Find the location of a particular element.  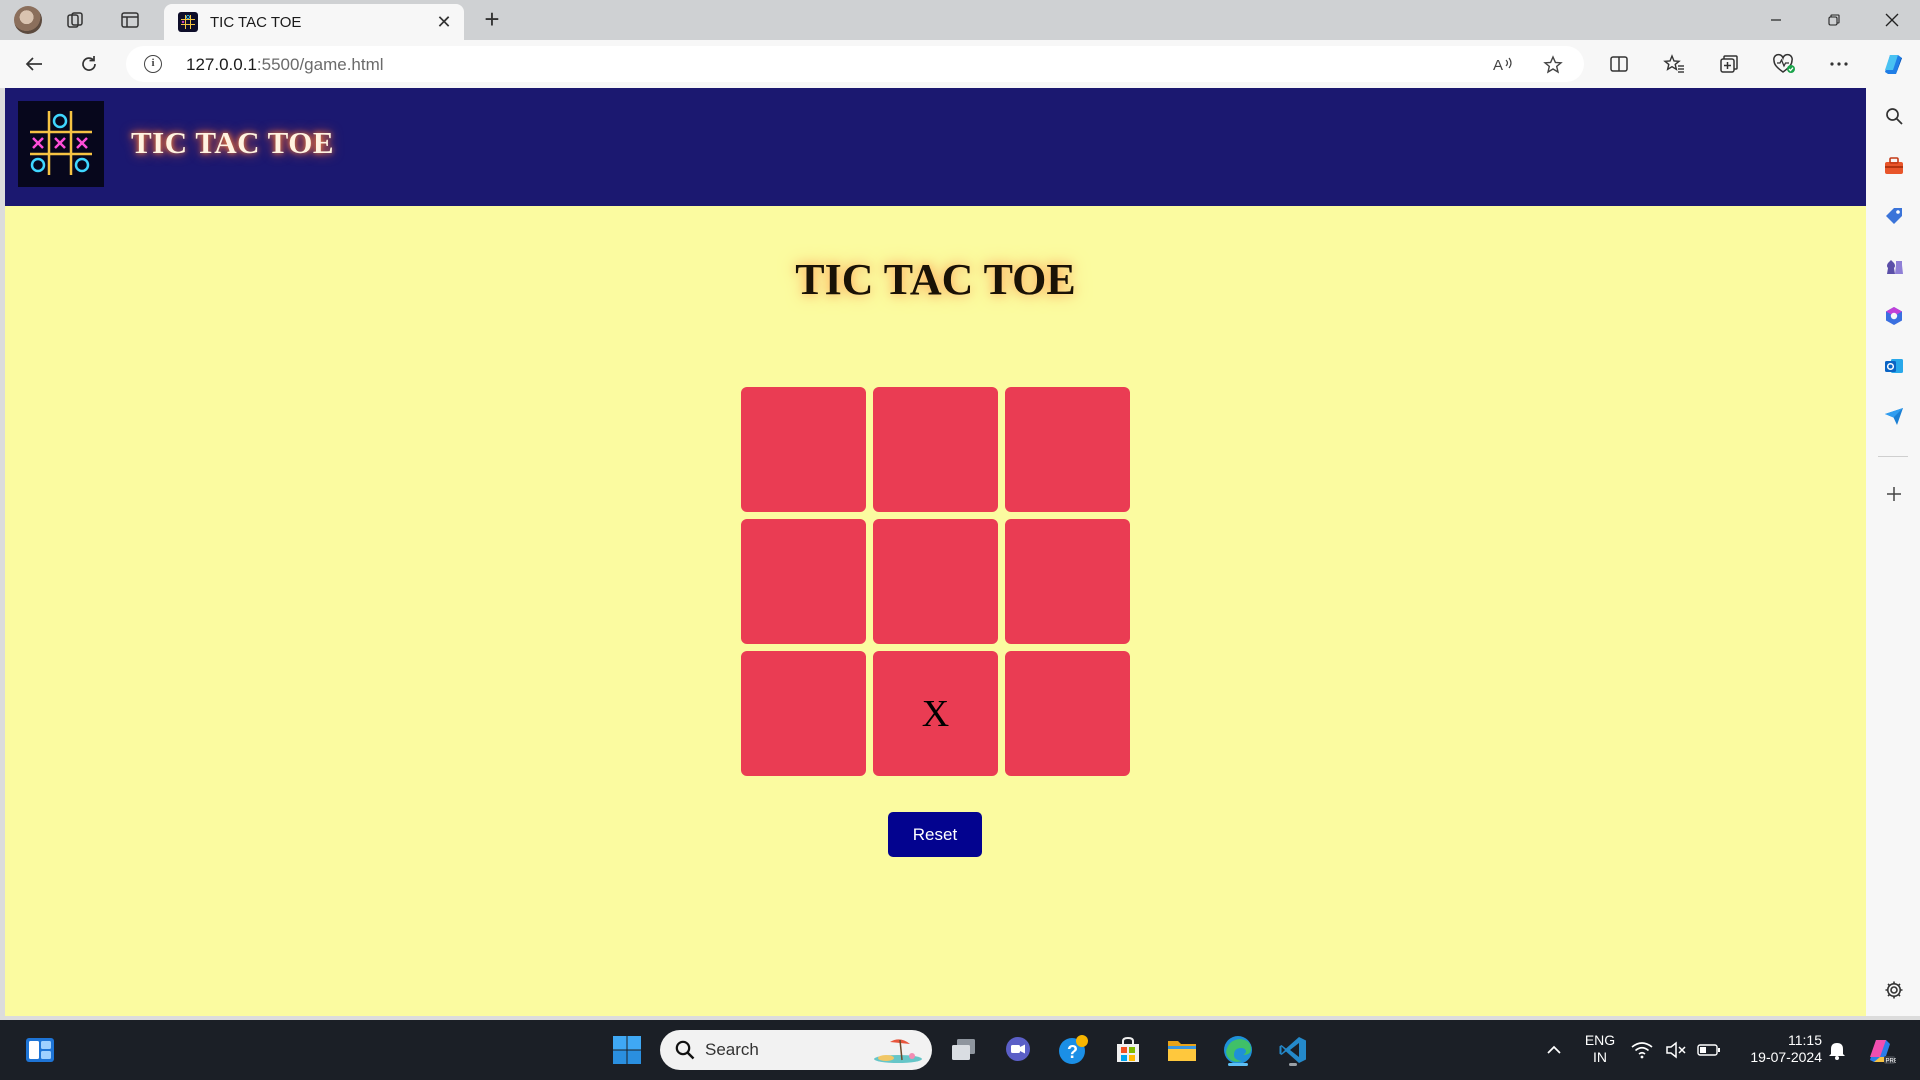

game-title: TIC TAC TOE is located at coordinates (935, 279).